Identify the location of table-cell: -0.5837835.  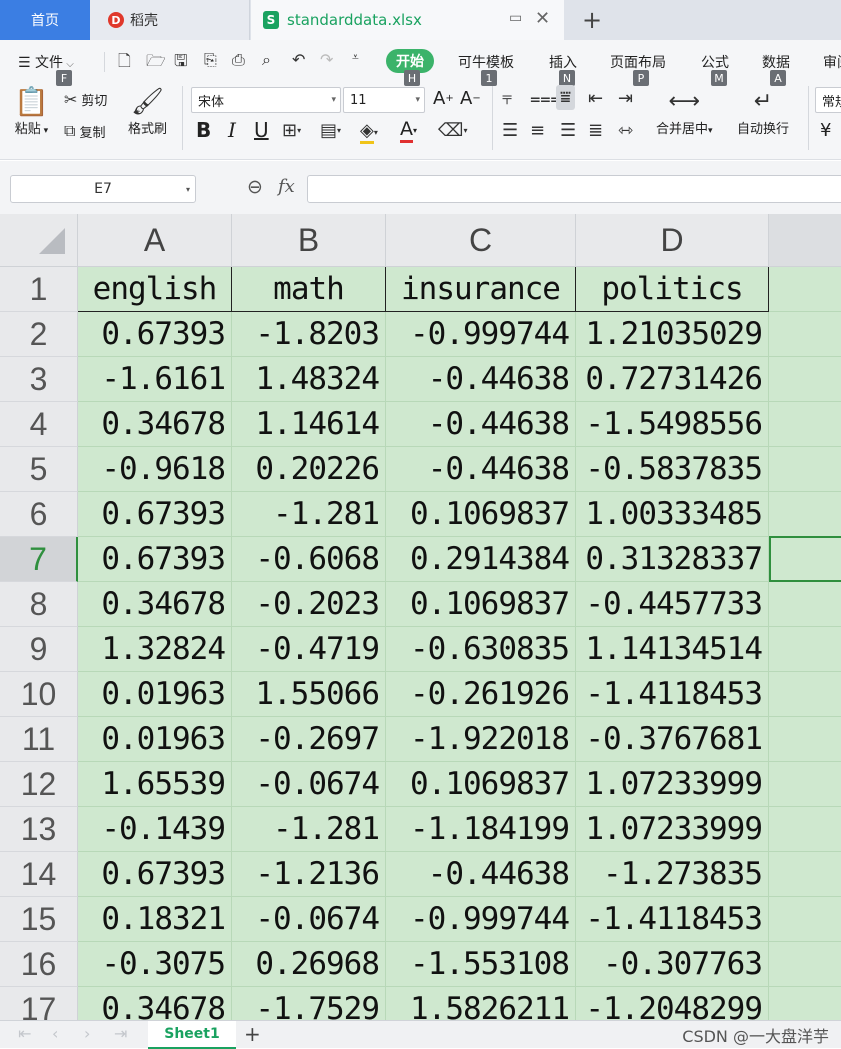
(672, 469).